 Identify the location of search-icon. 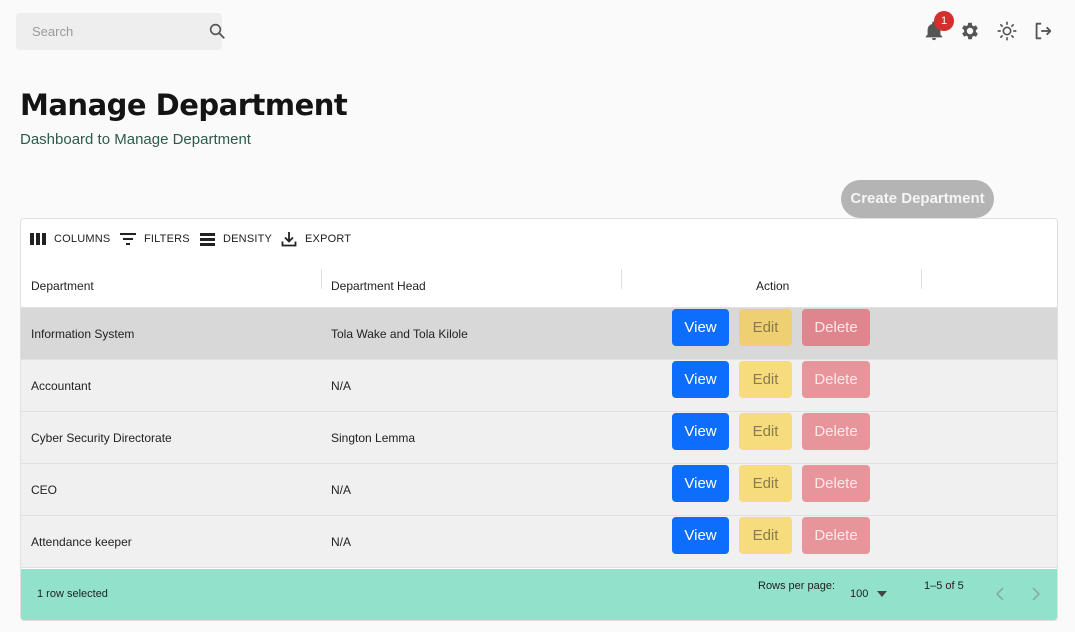
(217, 31).